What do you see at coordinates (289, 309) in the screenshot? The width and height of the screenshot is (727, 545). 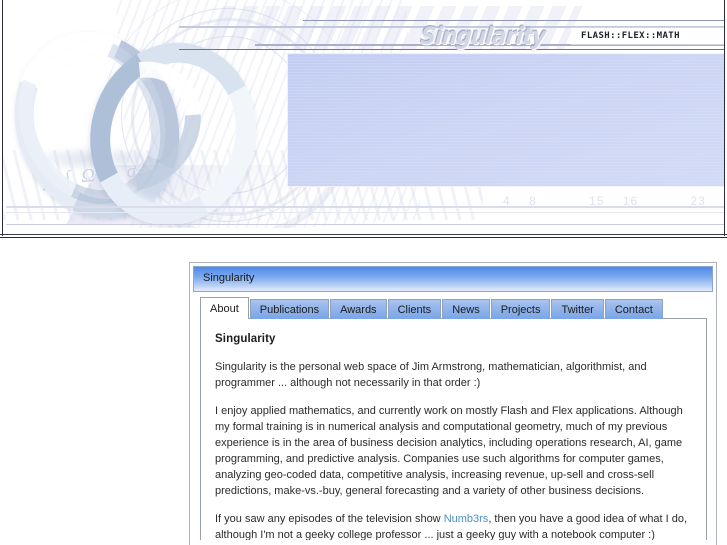 I see `tab-publications: Publications` at bounding box center [289, 309].